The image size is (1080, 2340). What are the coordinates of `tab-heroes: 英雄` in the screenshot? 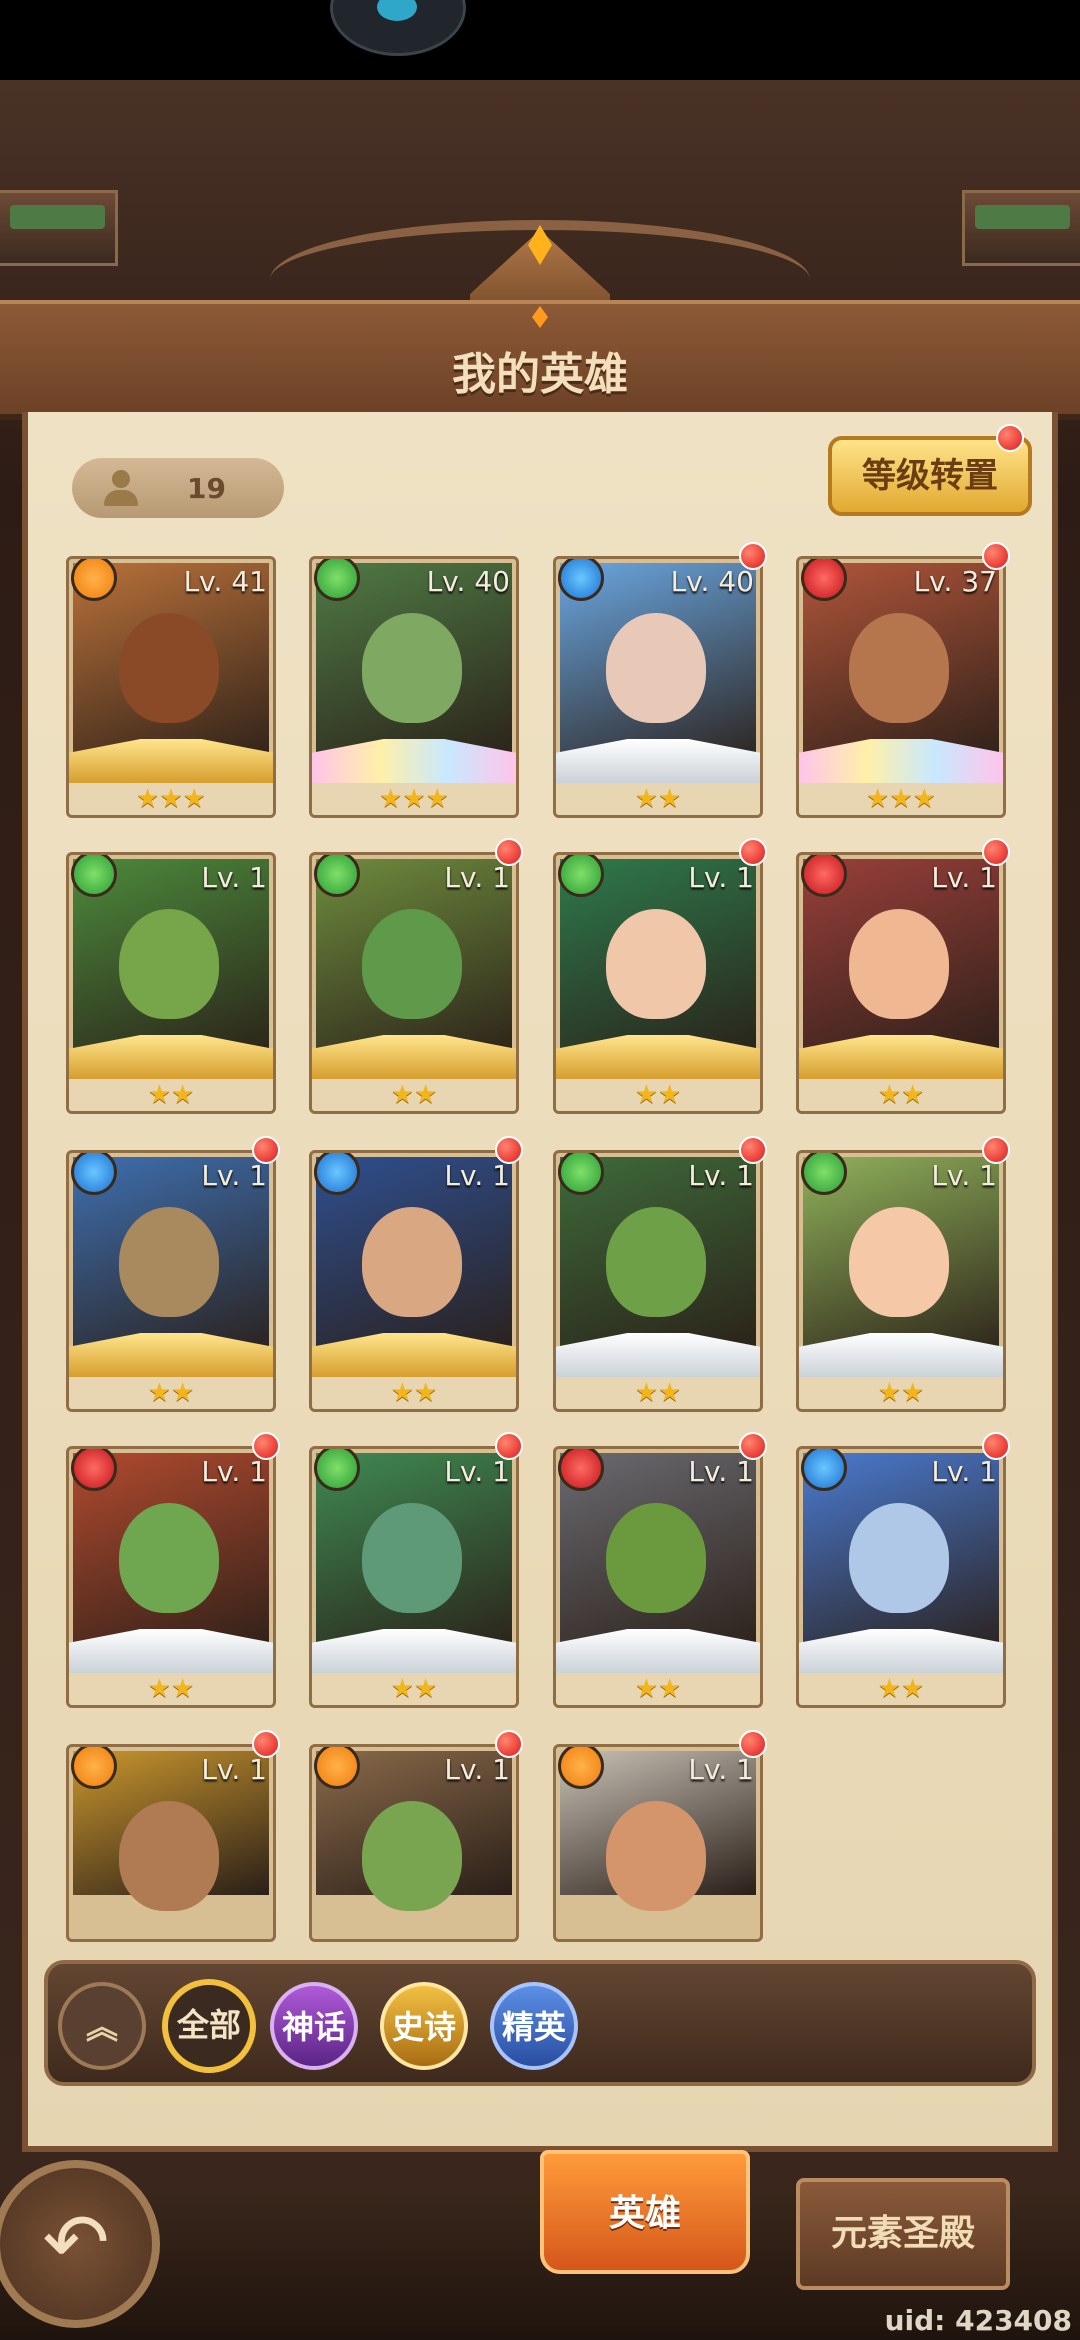 It's located at (645, 2212).